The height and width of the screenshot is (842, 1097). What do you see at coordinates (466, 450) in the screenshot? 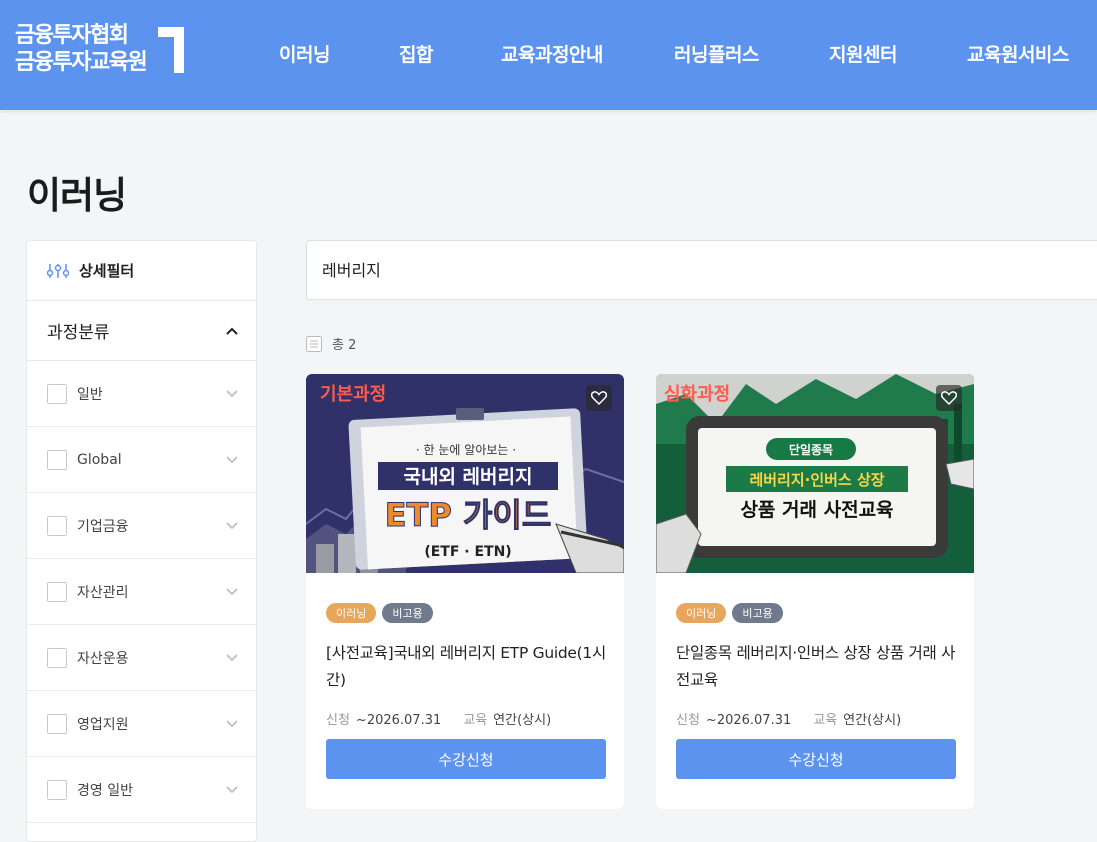
I see `thumb-sub: · 한 눈에 알아보는 ·` at bounding box center [466, 450].